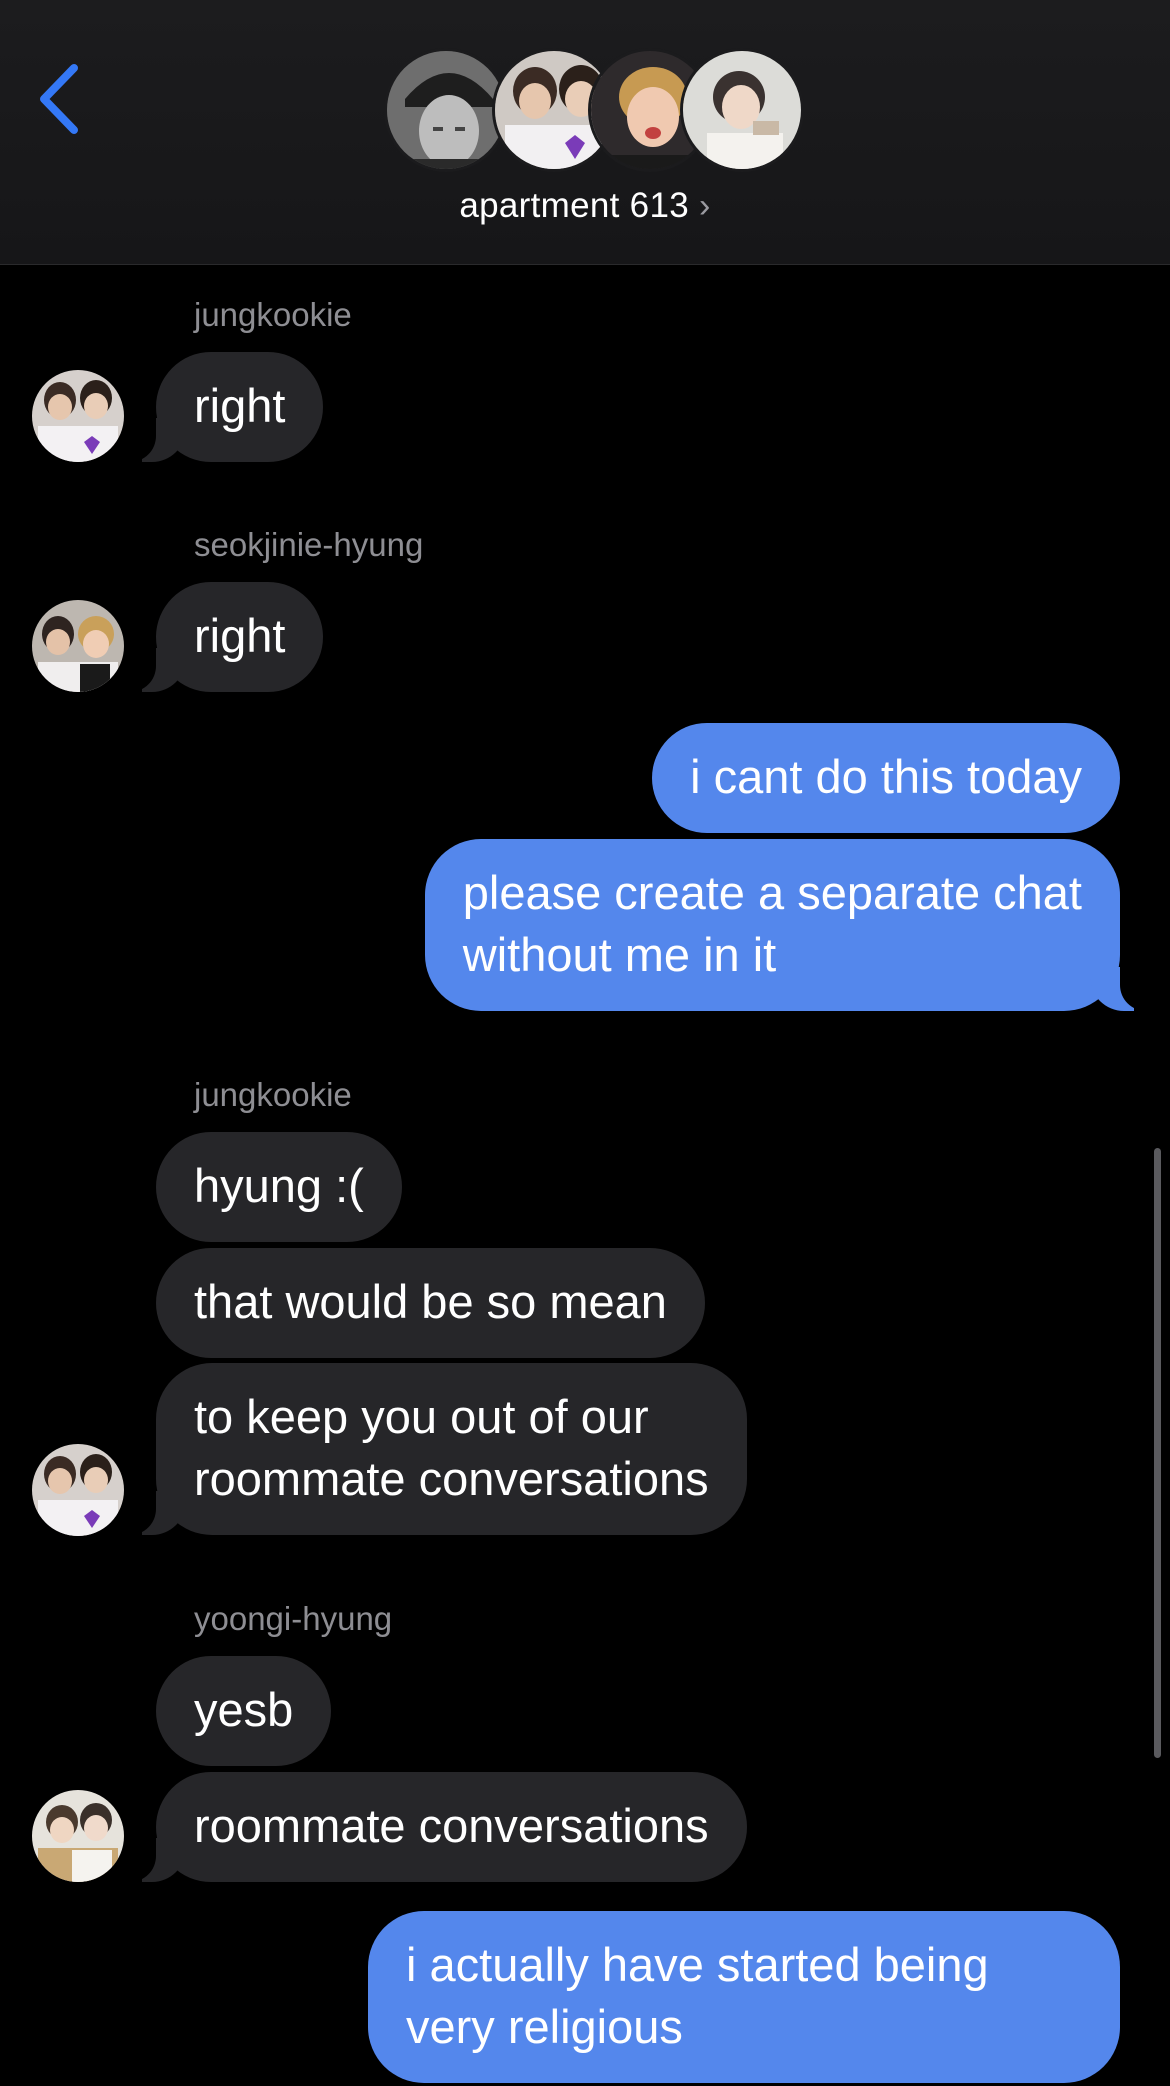  What do you see at coordinates (704, 206) in the screenshot?
I see `chevron-right-icon: ›` at bounding box center [704, 206].